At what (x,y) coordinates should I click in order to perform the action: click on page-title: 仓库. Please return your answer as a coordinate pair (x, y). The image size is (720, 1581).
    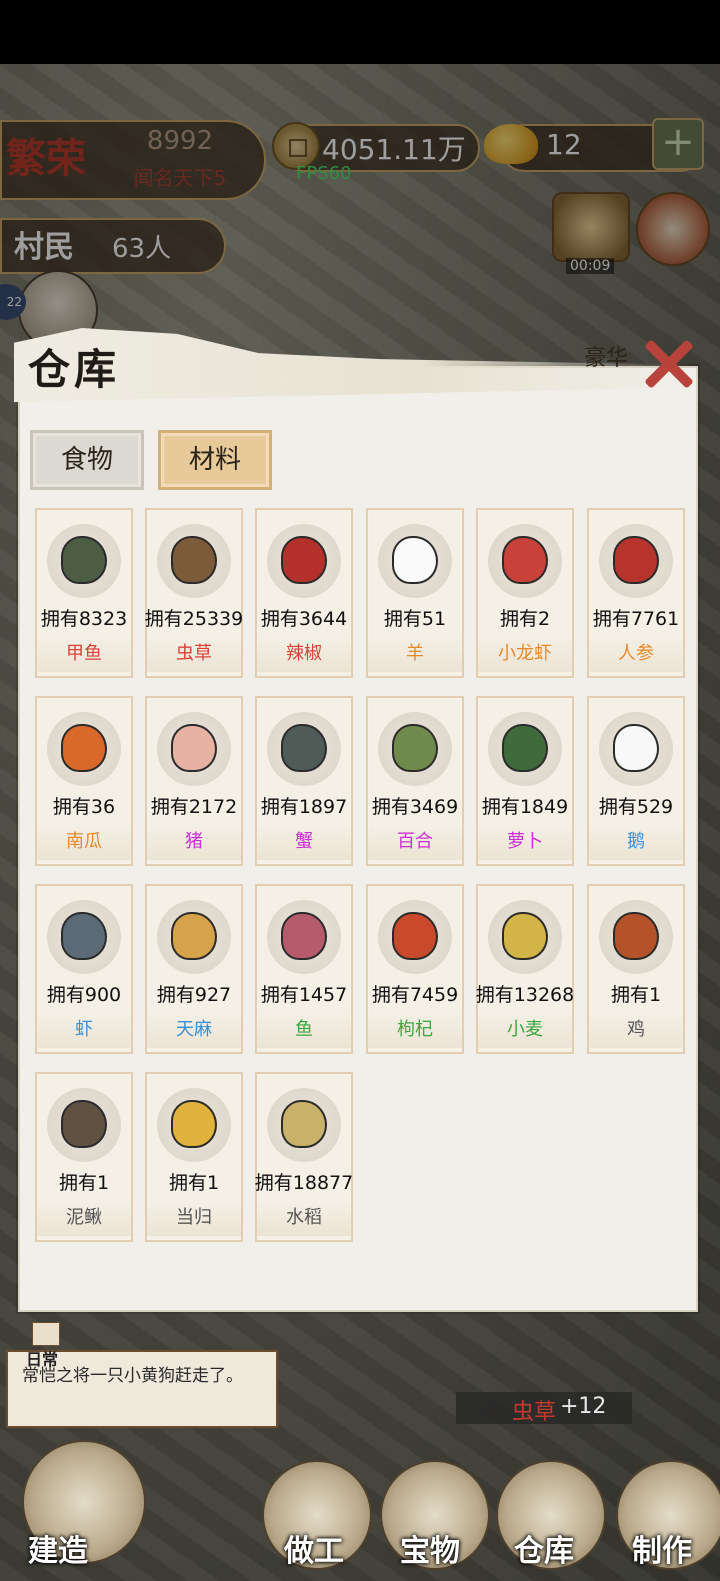
    Looking at the image, I should click on (74, 369).